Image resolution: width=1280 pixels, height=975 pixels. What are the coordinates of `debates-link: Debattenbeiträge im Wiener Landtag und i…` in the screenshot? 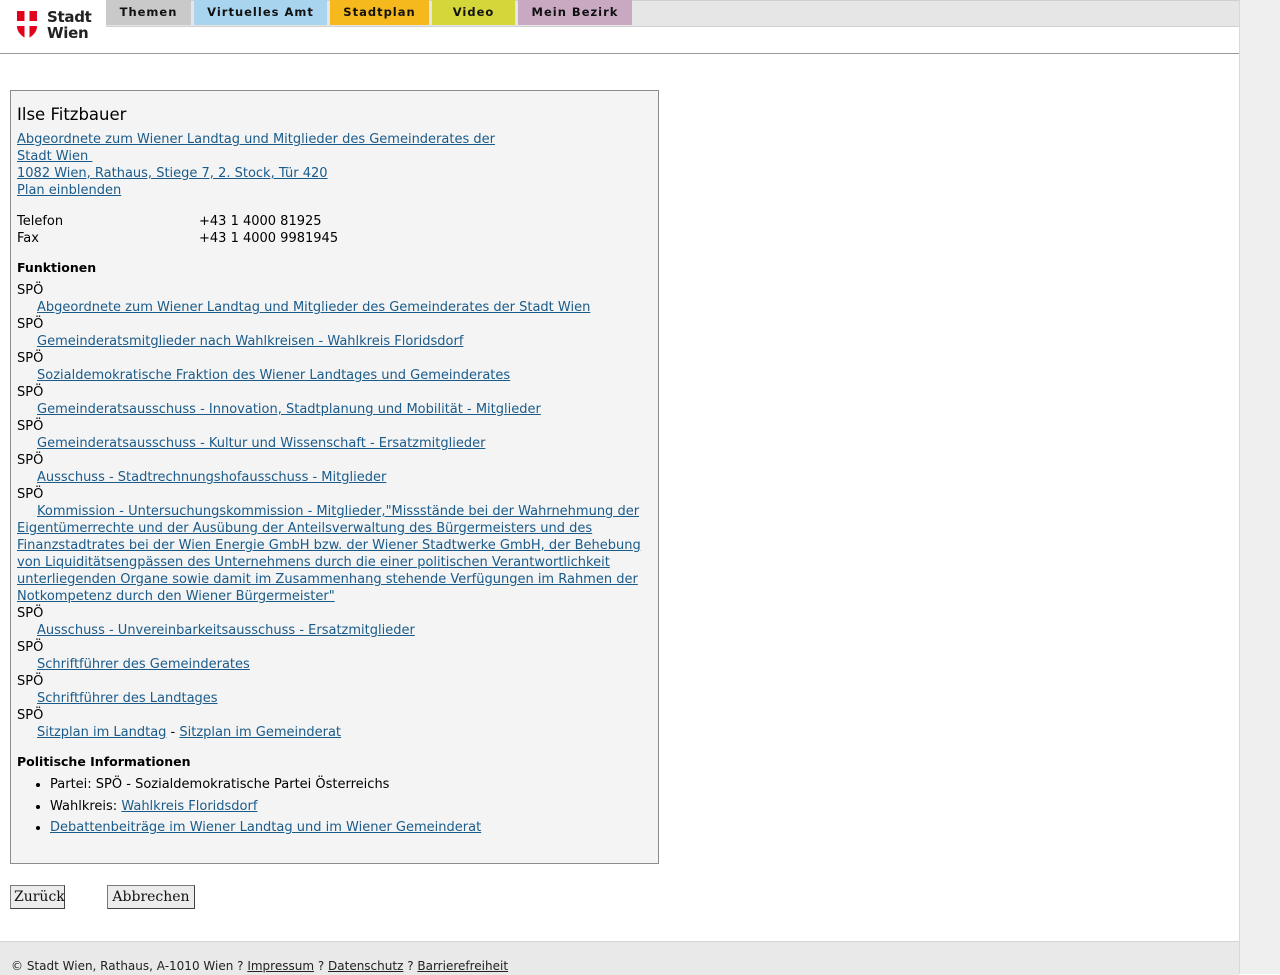 It's located at (265, 827).